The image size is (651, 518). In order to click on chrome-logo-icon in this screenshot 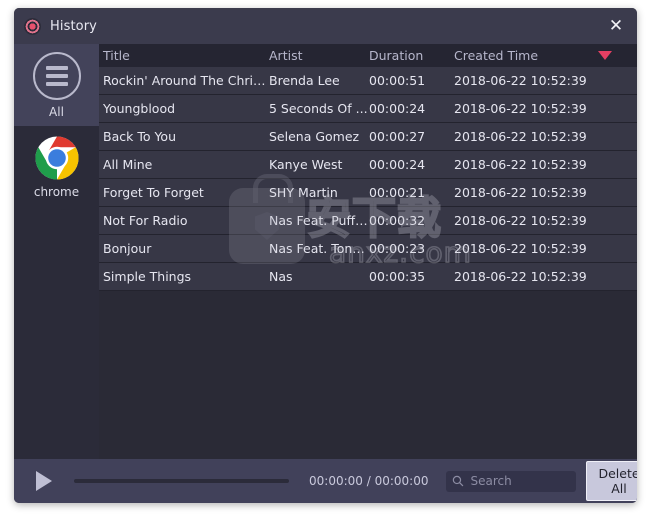, I will do `click(56, 157)`.